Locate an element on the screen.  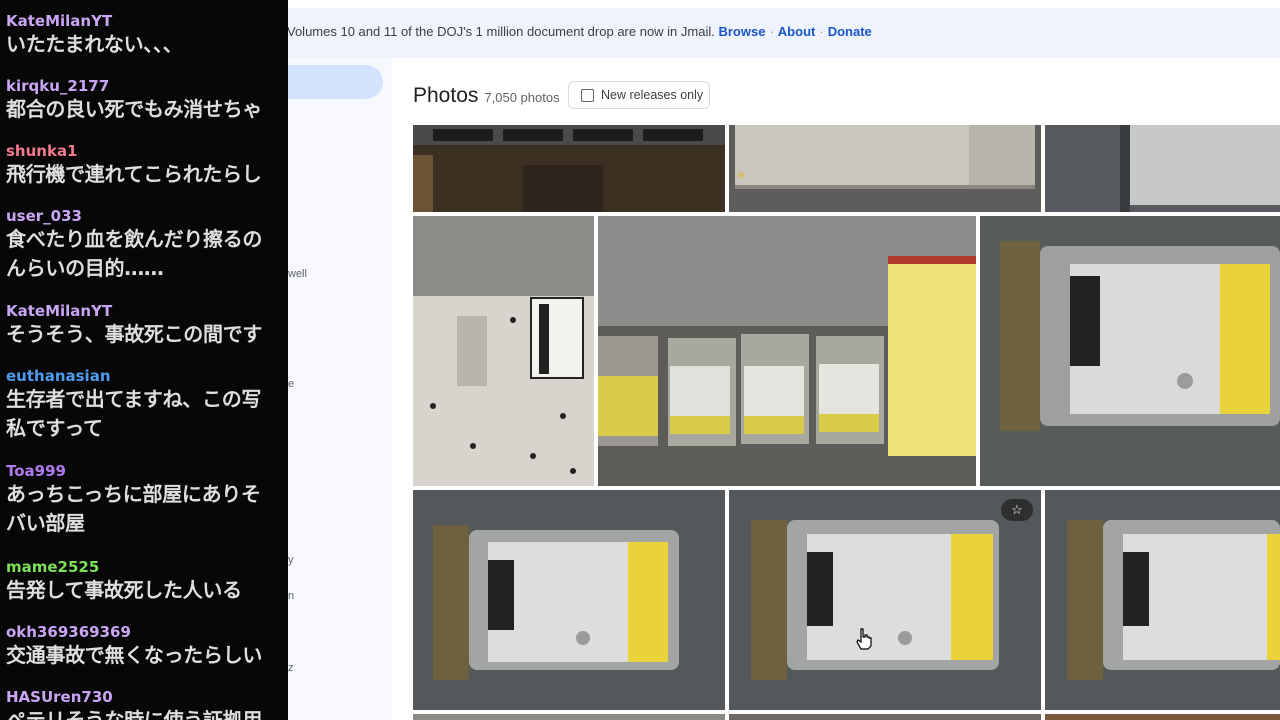
photos-header: Photos 7,050 photos is located at coordinates (486, 96).